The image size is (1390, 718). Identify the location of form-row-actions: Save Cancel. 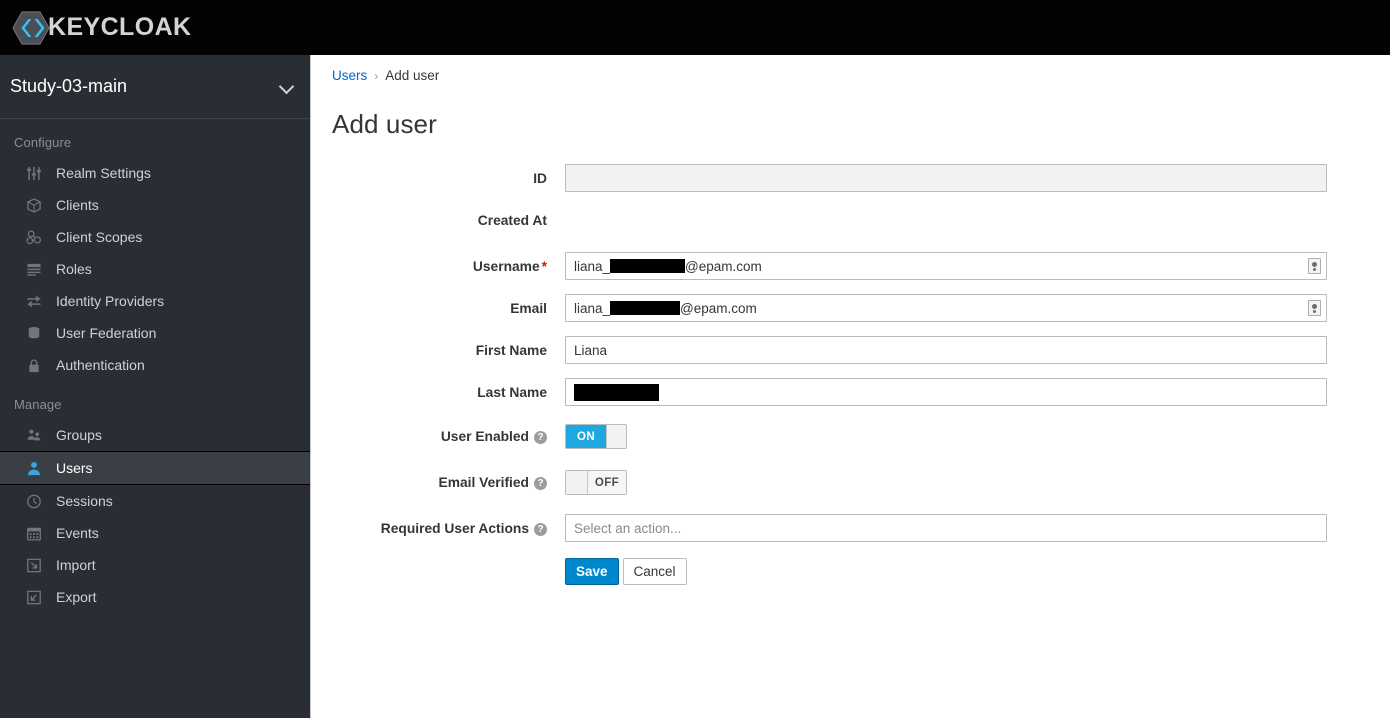
(851, 564).